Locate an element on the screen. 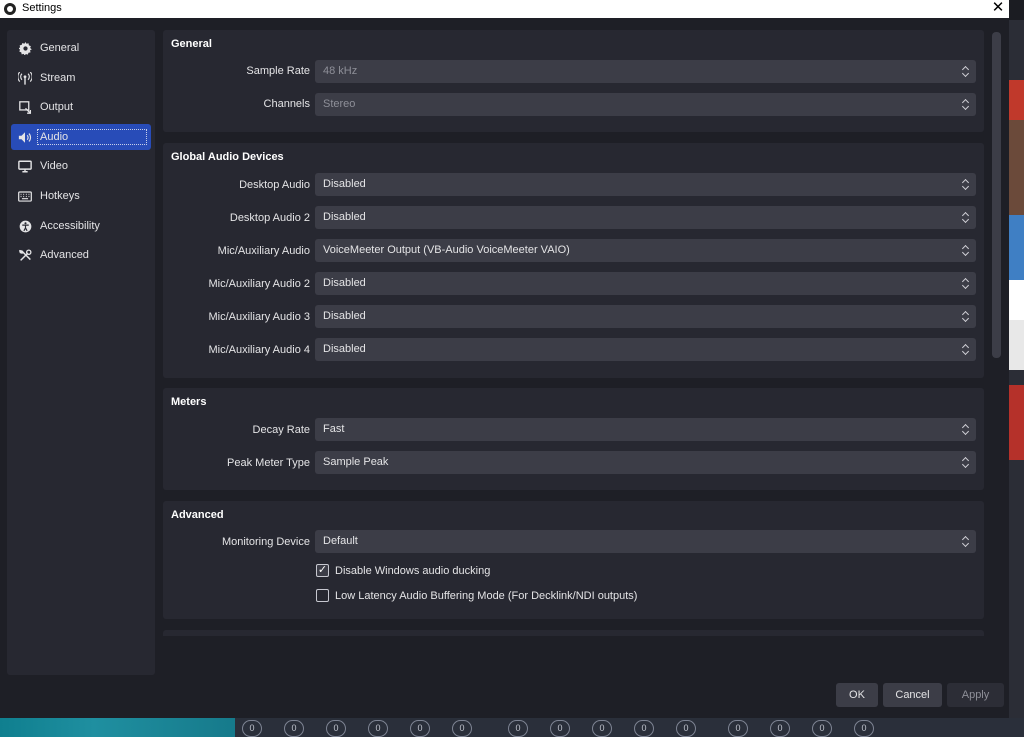  sidebar-item-audio: Audio is located at coordinates (81, 137).